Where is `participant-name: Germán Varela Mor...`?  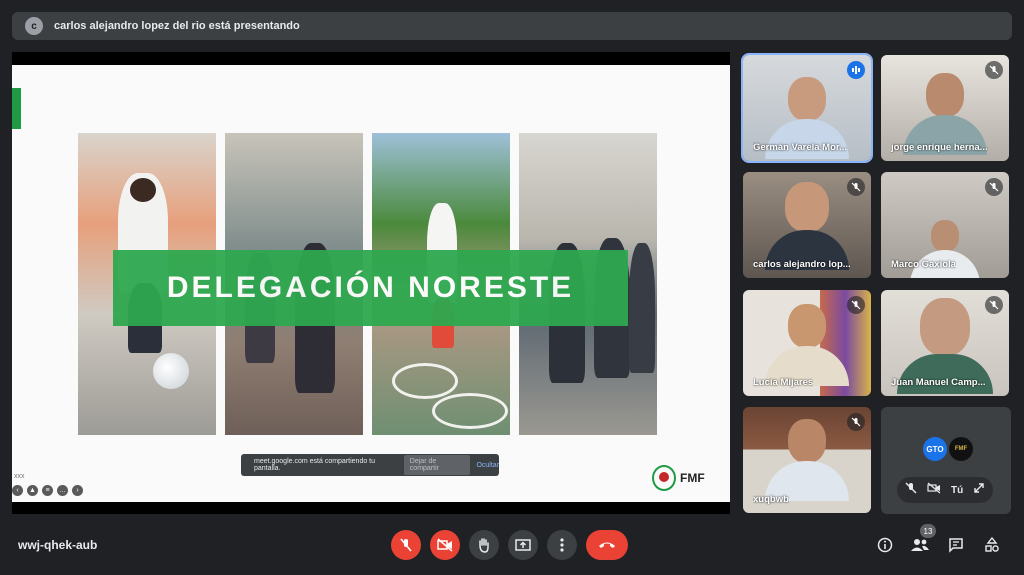
participant-name: Germán Varela Mor... is located at coordinates (800, 147).